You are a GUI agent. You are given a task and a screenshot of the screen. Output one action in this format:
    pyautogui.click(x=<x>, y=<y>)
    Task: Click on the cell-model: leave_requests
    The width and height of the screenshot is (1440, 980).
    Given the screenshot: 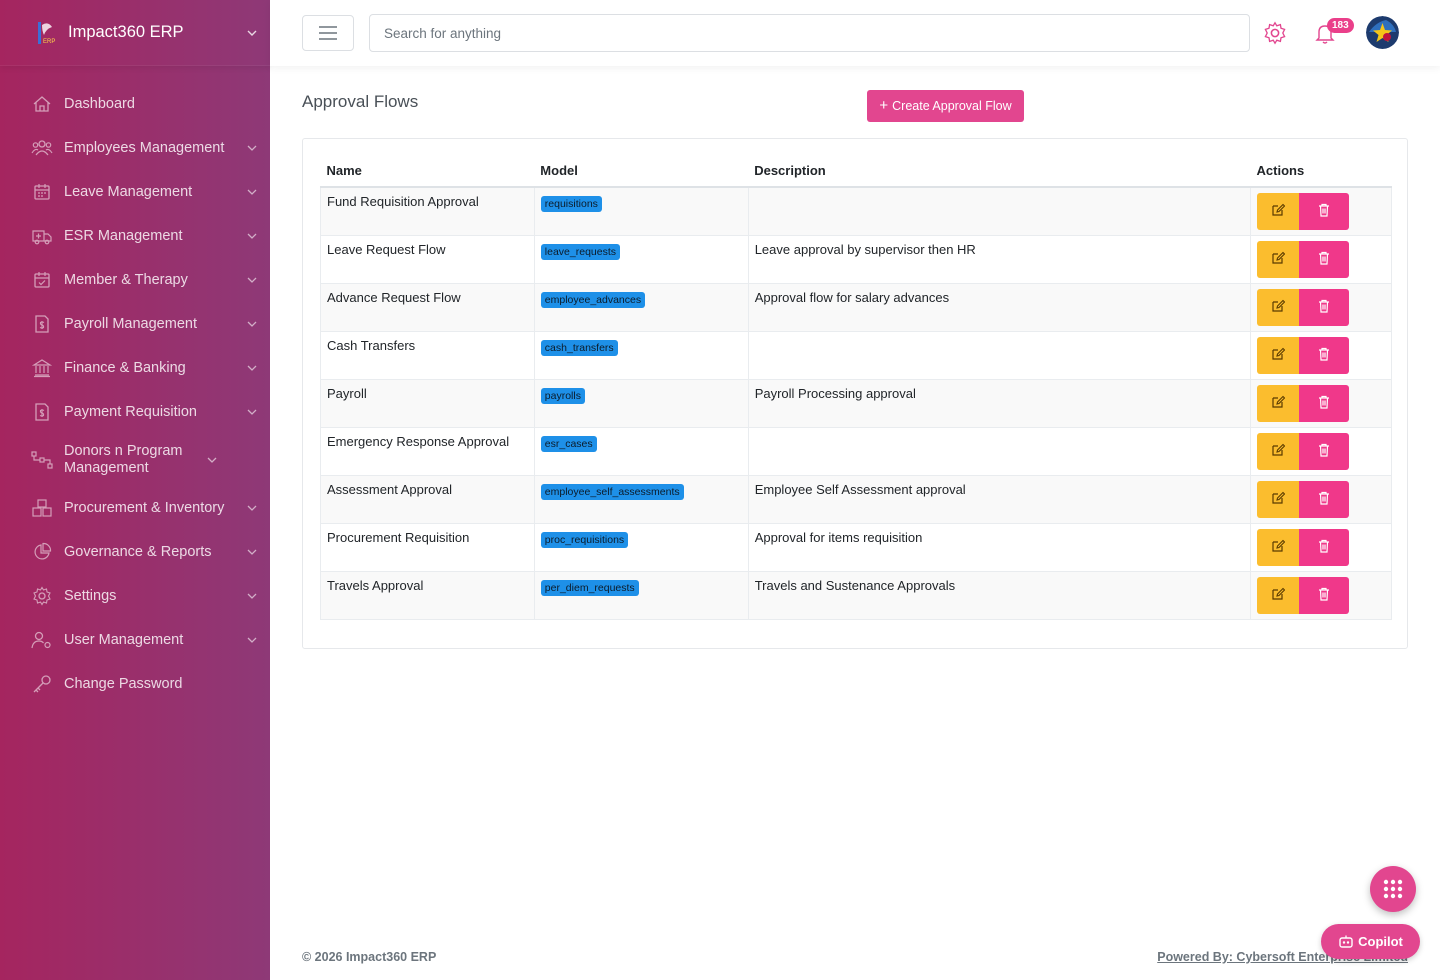 What is the action you would take?
    pyautogui.click(x=641, y=259)
    